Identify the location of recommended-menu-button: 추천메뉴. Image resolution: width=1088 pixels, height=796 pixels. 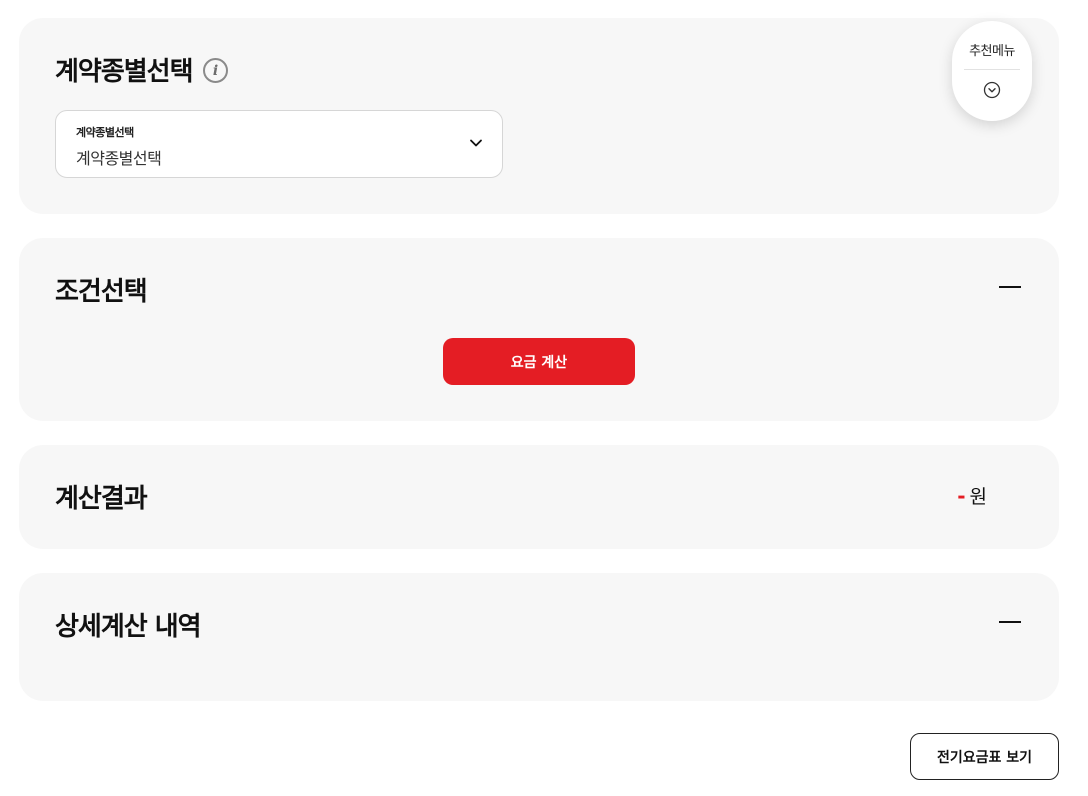
(992, 71).